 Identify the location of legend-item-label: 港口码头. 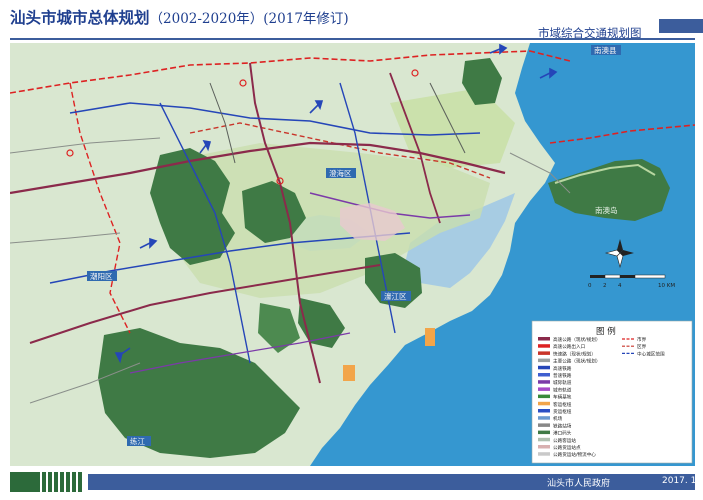
(562, 433).